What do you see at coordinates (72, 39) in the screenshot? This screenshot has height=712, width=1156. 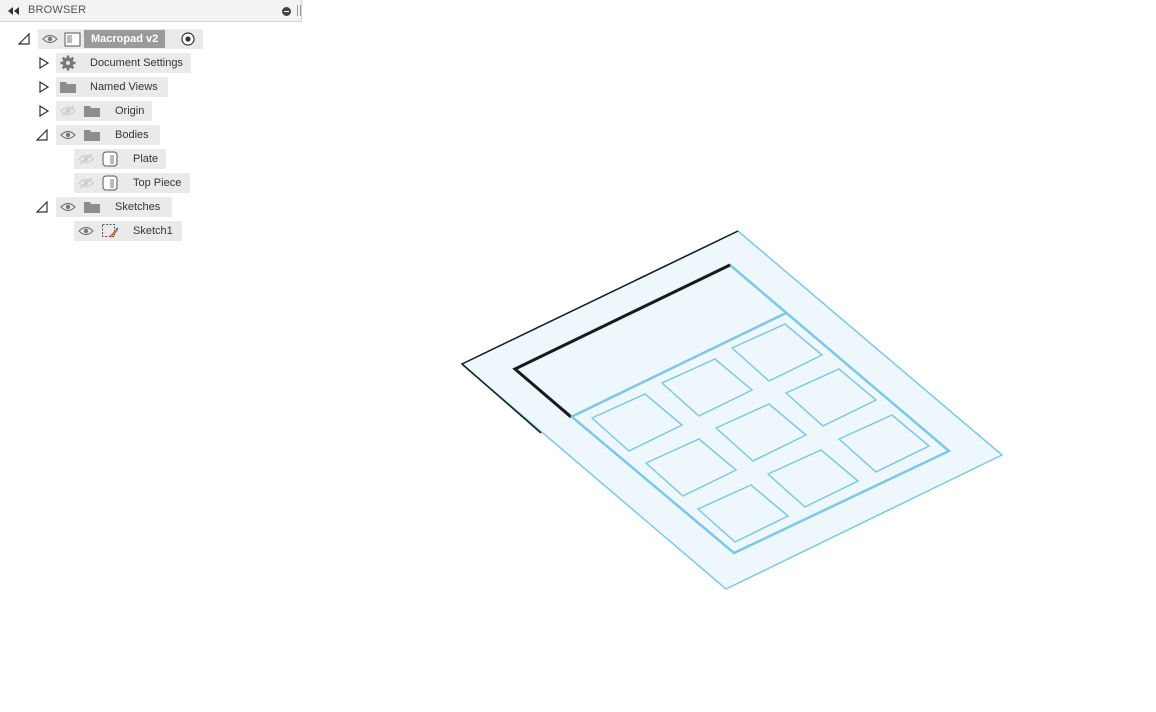 I see `component-icon` at bounding box center [72, 39].